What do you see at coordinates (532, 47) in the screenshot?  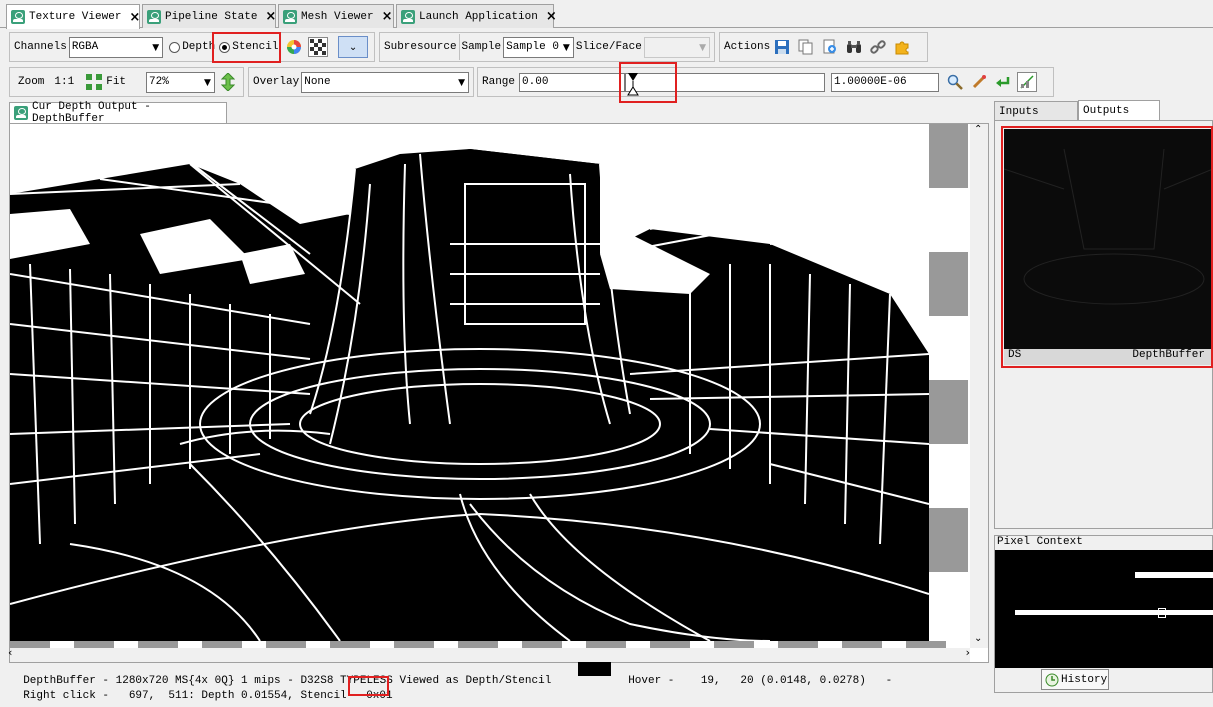 I see `sample-value: Sample 0` at bounding box center [532, 47].